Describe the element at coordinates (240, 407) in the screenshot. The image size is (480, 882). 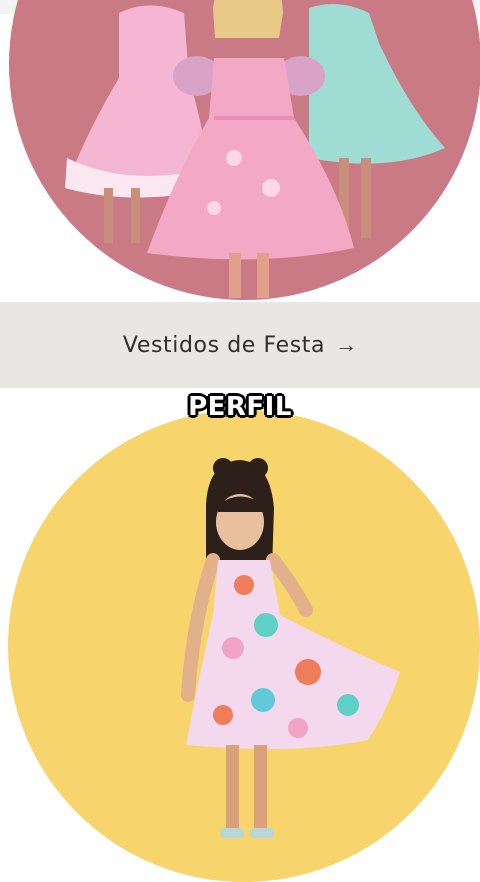
I see `overlay-caption: PERFIL` at that location.